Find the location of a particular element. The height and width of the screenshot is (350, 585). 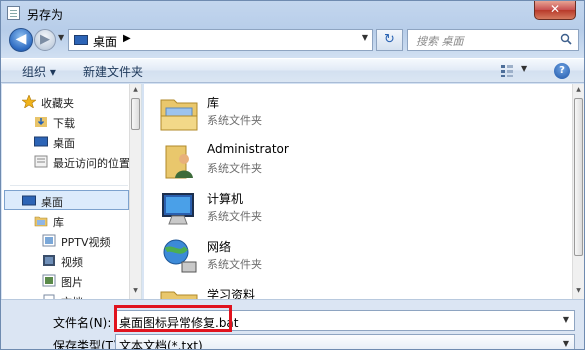

address-bar: 桌面 ▶ ▼ is located at coordinates (220, 40).